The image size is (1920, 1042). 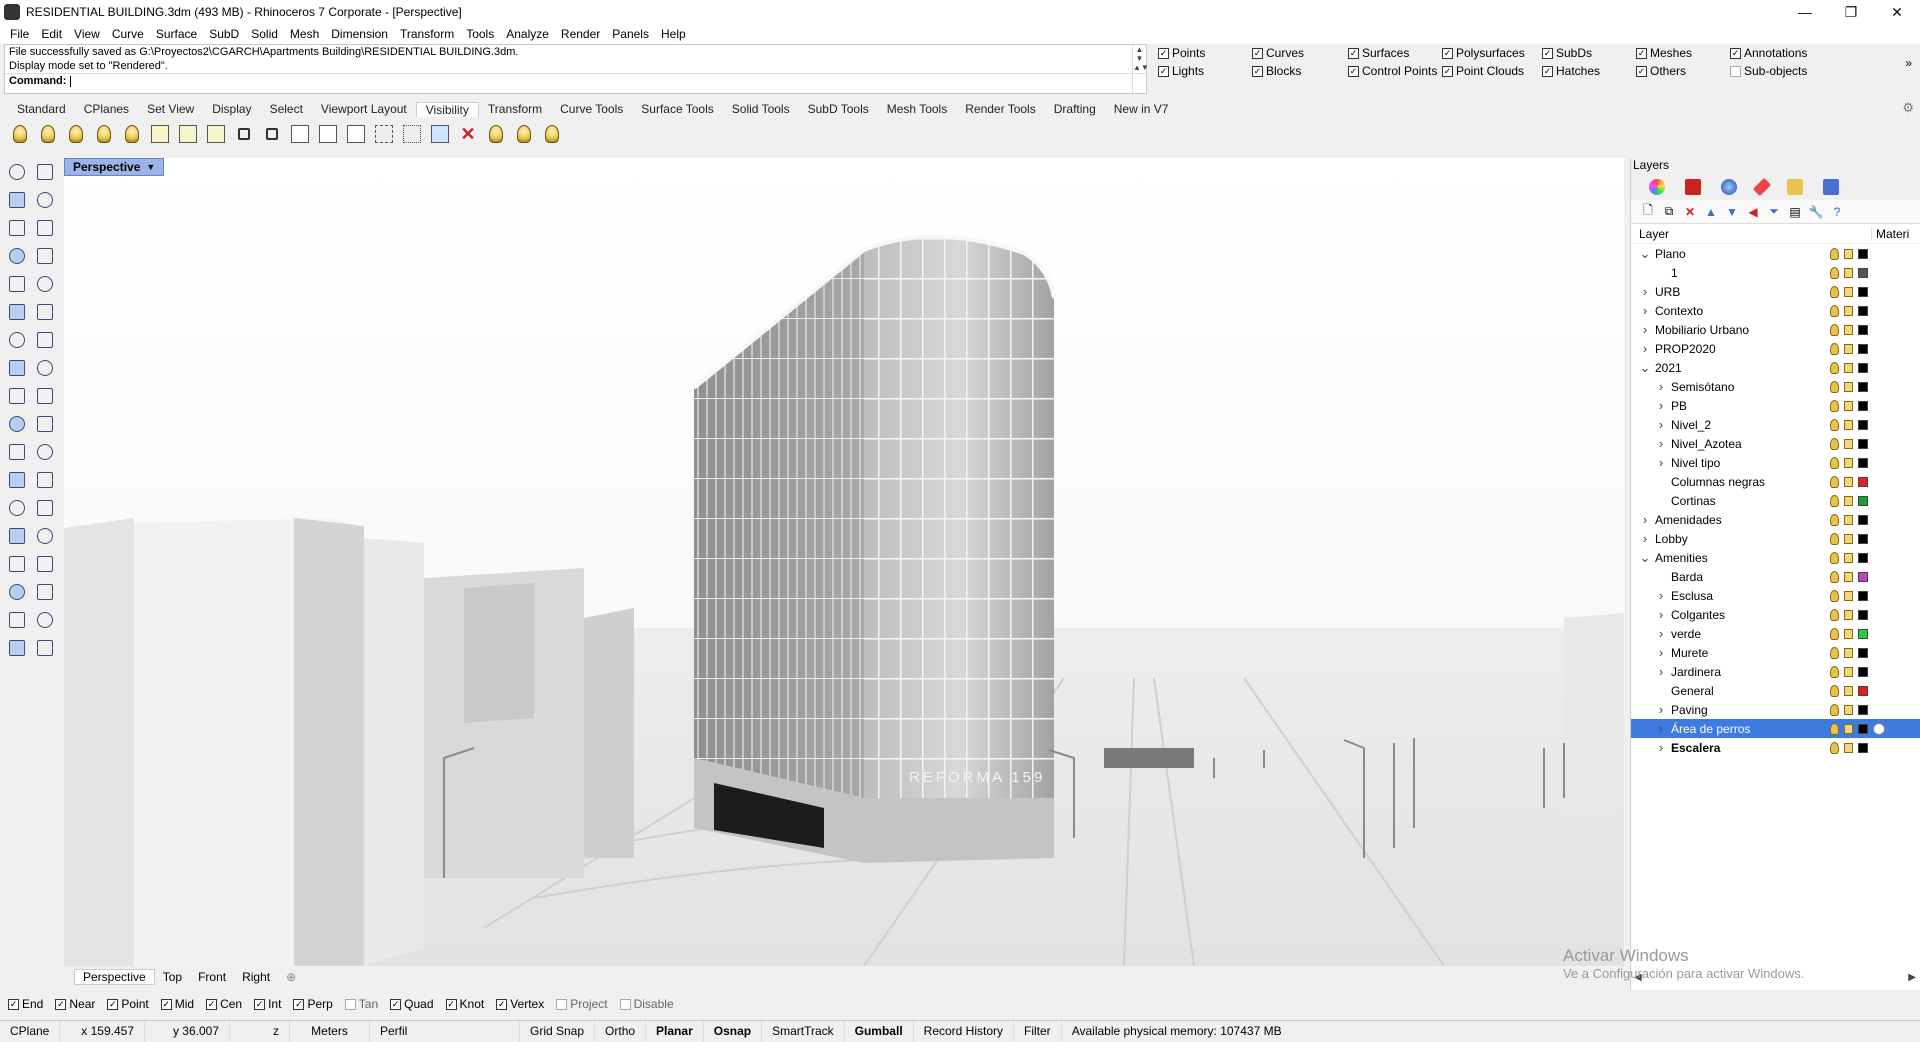 What do you see at coordinates (1664, 53) in the screenshot?
I see `filter-meshes: ✓ Meshes` at bounding box center [1664, 53].